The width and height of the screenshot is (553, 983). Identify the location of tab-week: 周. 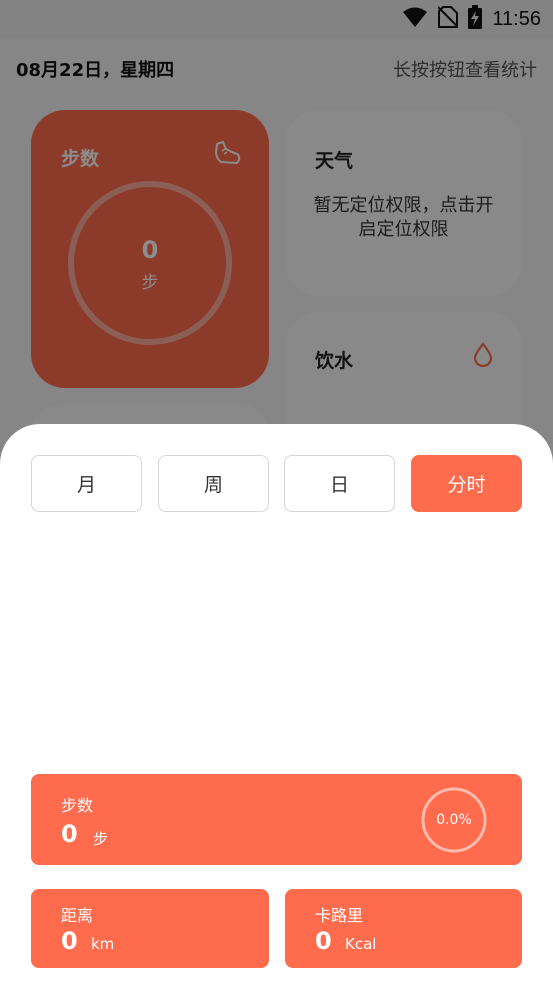
(213, 483).